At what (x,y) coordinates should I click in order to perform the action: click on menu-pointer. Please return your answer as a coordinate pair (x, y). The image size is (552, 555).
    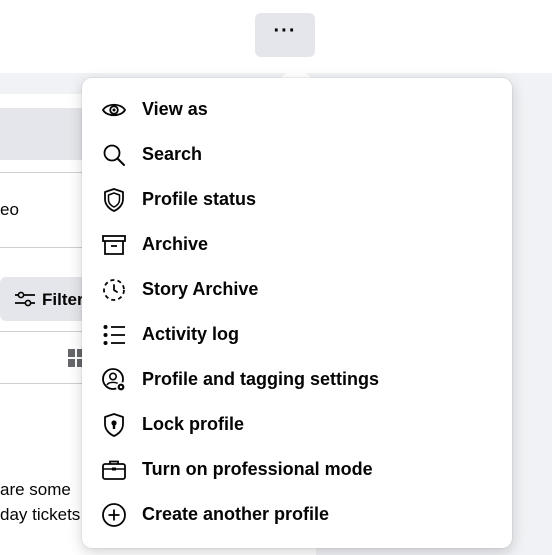
    Looking at the image, I should click on (296, 71).